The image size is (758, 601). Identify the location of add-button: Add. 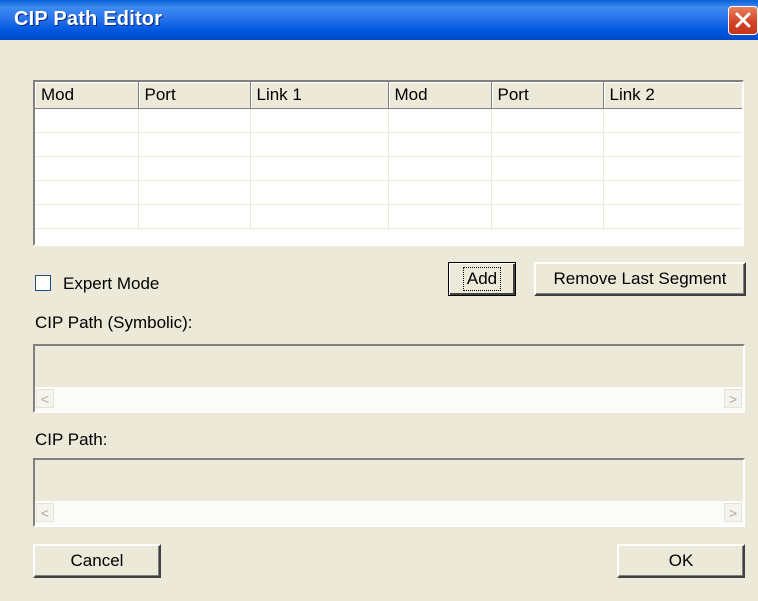
(482, 279).